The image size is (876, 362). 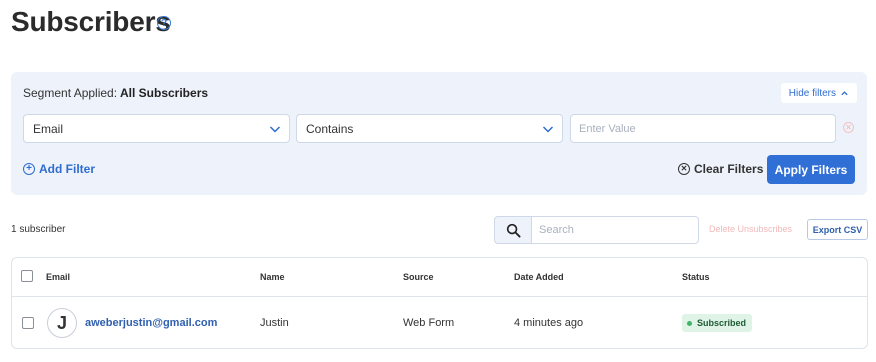 I want to click on page-title: Subscribers, so click(x=91, y=21).